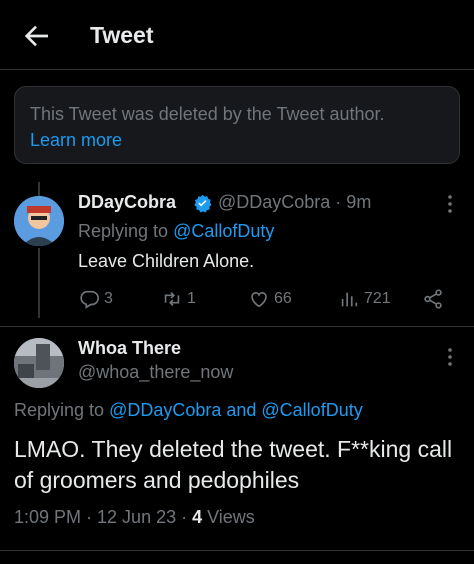 The image size is (474, 564). I want to click on retweet-button: 1, so click(178, 299).